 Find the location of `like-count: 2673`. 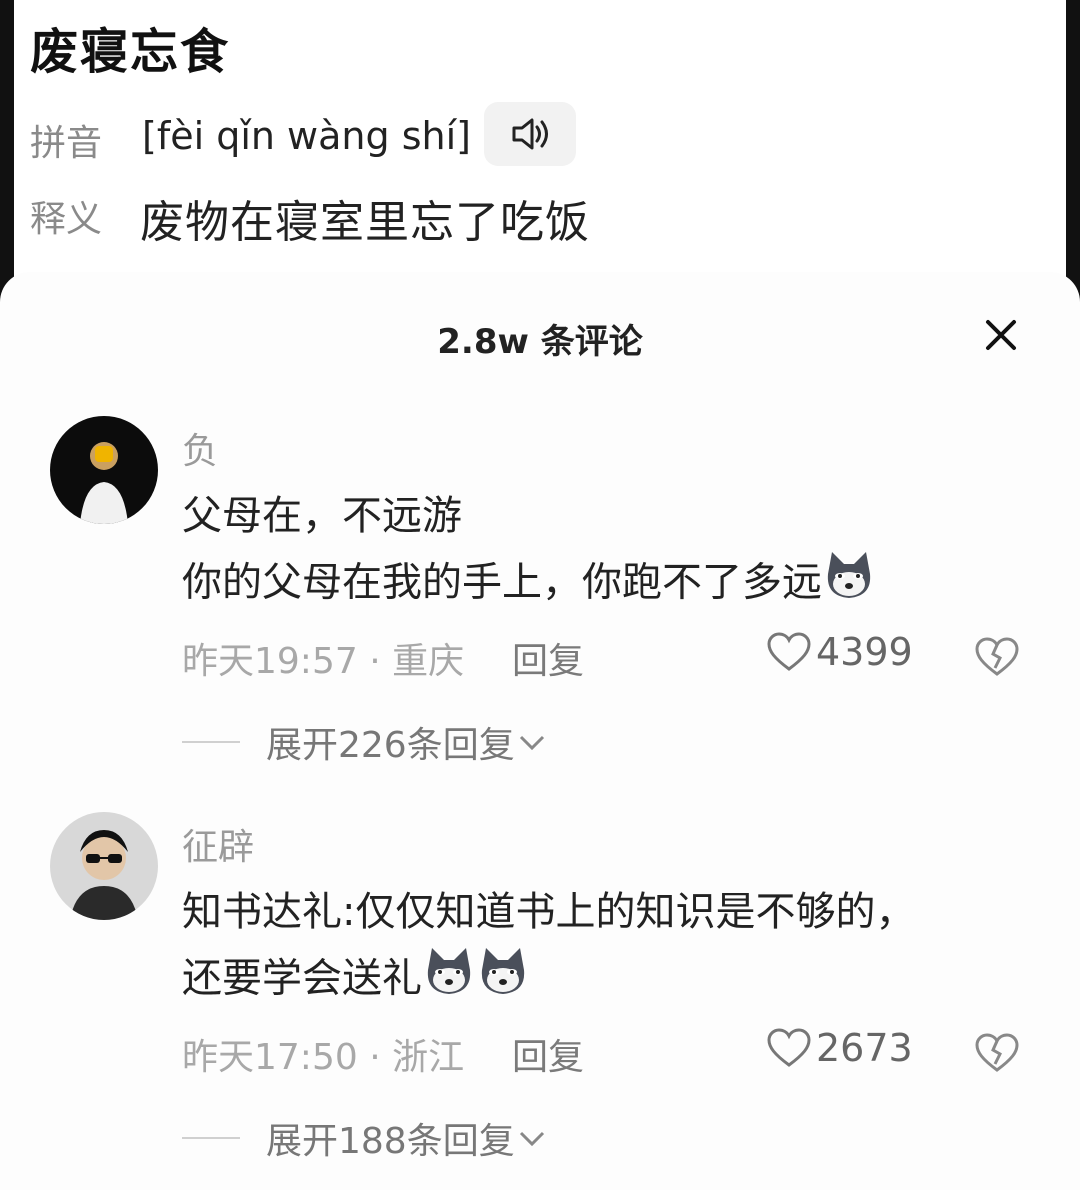

like-count: 2673 is located at coordinates (864, 1048).